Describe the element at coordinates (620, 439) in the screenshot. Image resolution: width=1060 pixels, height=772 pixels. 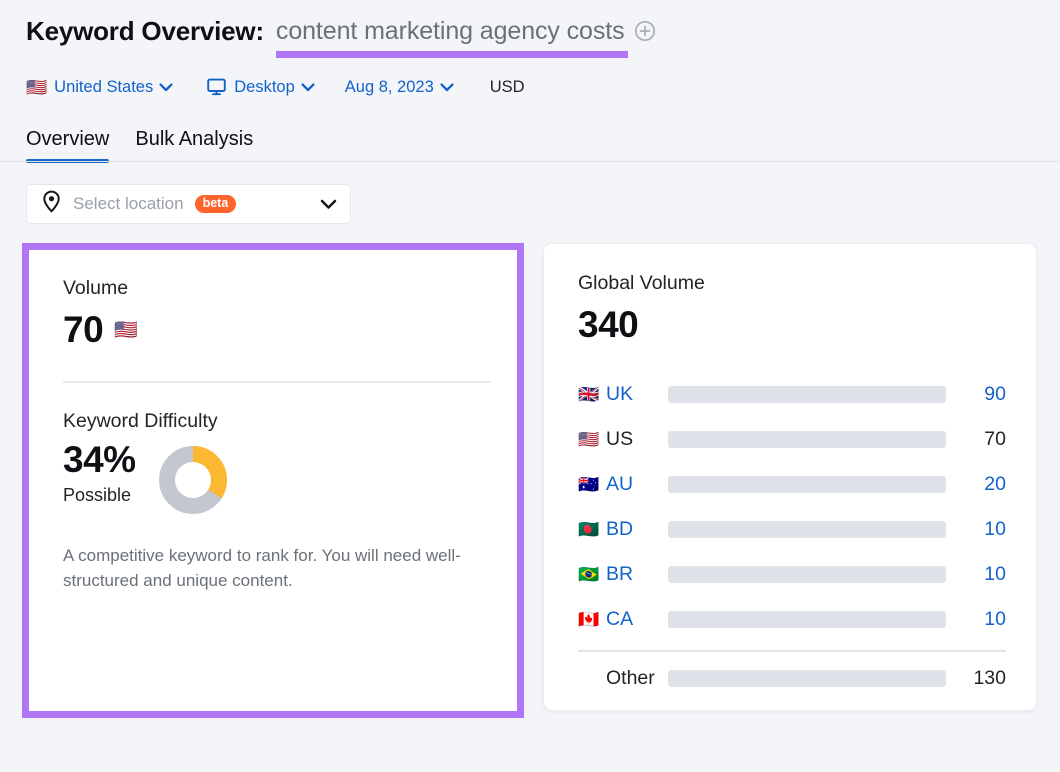
I see `country-code-link: US` at that location.